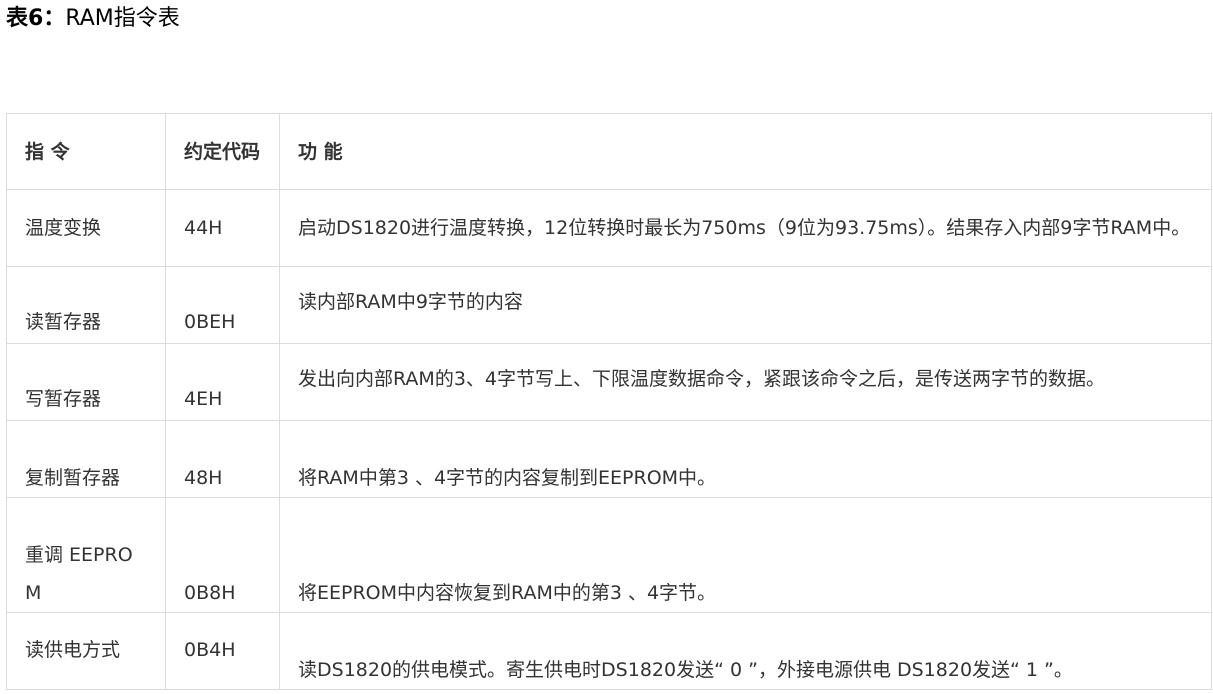  What do you see at coordinates (222, 382) in the screenshot?
I see `code-cell: 4EH` at bounding box center [222, 382].